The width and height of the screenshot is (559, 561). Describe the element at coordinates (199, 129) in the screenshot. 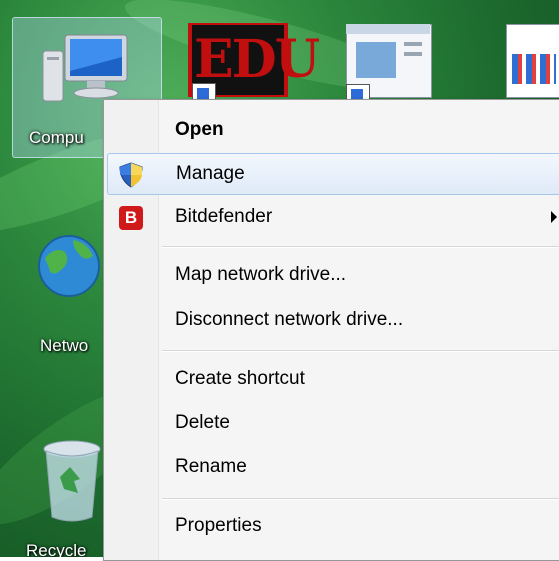

I see `menu-item-label: Open` at that location.